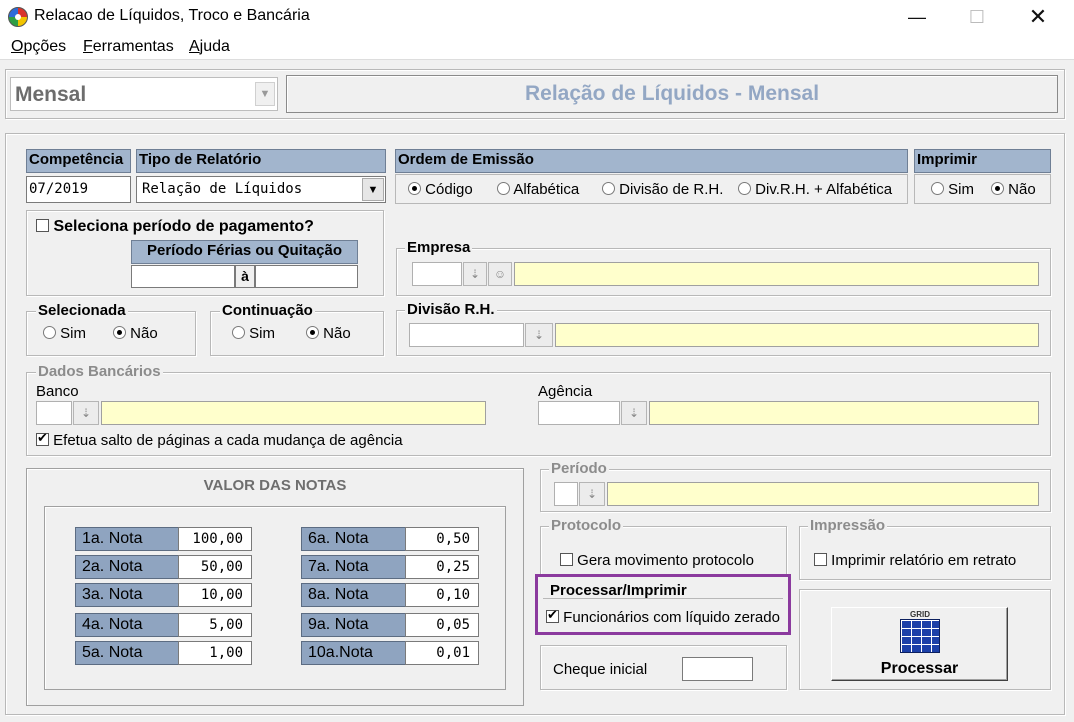 The width and height of the screenshot is (1074, 722). I want to click on nota-8-label: 8a. Nota, so click(353, 595).